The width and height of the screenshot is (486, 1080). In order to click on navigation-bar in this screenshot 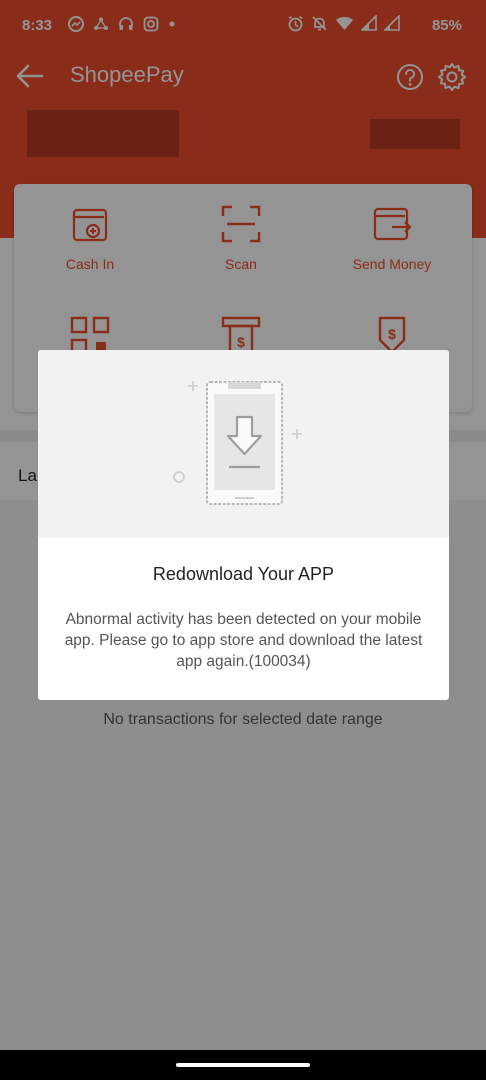, I will do `click(243, 1065)`.